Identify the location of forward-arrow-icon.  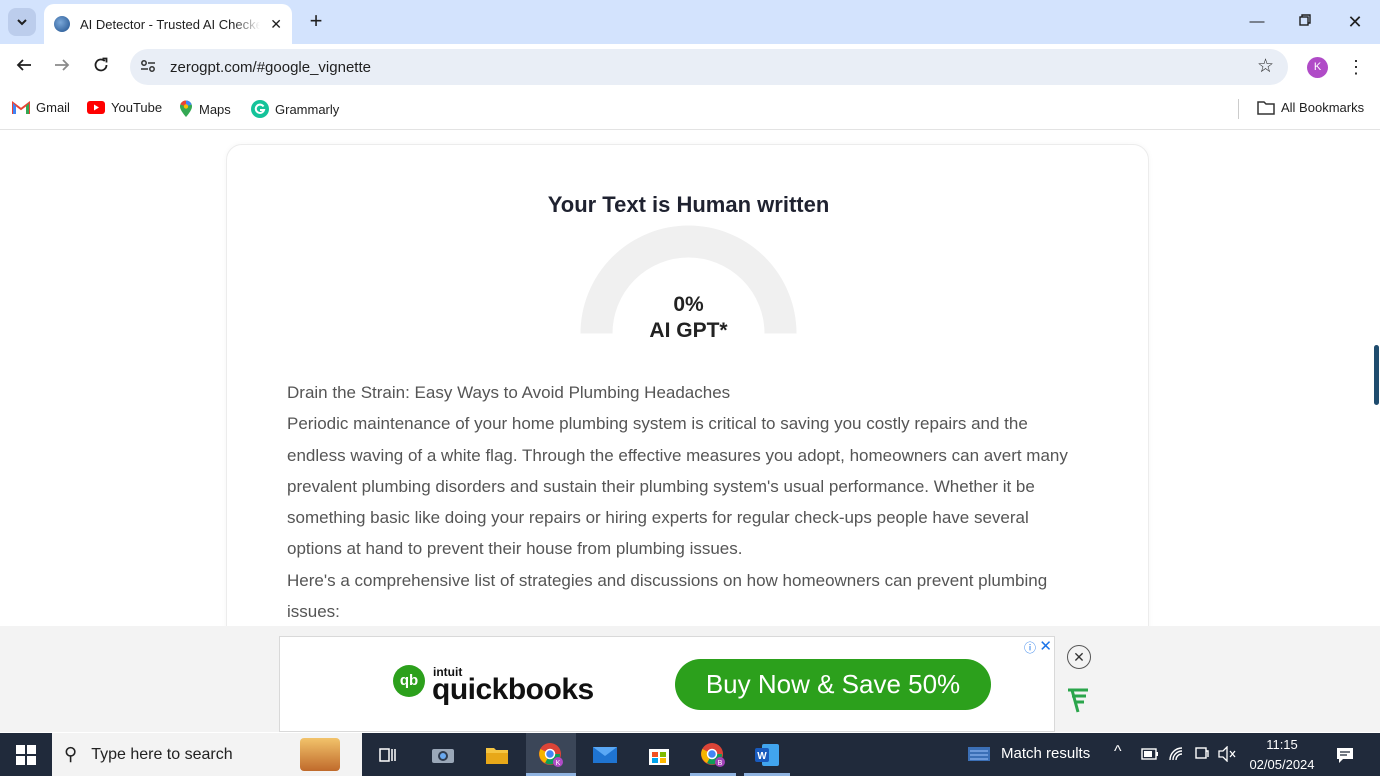
(62, 65).